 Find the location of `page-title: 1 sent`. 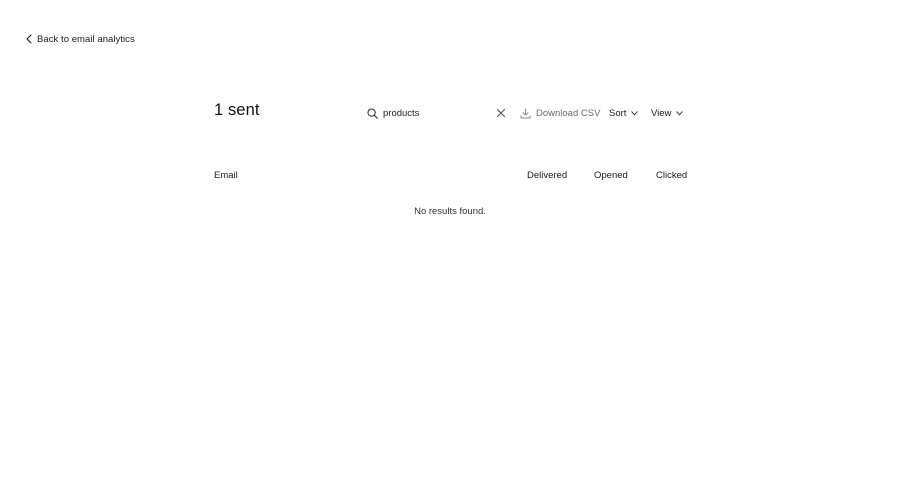

page-title: 1 sent is located at coordinates (237, 110).